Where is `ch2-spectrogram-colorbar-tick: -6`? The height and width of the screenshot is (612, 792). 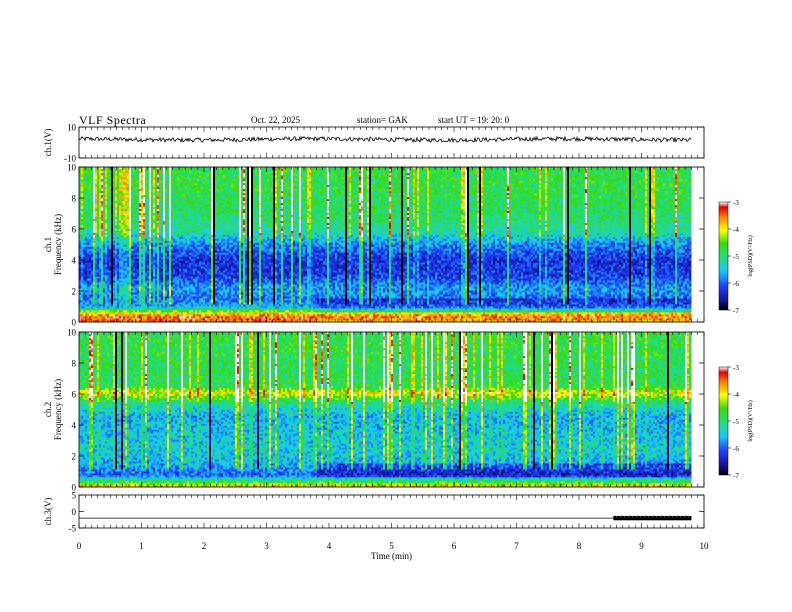
ch2-spectrogram-colorbar-tick: -6 is located at coordinates (736, 449).